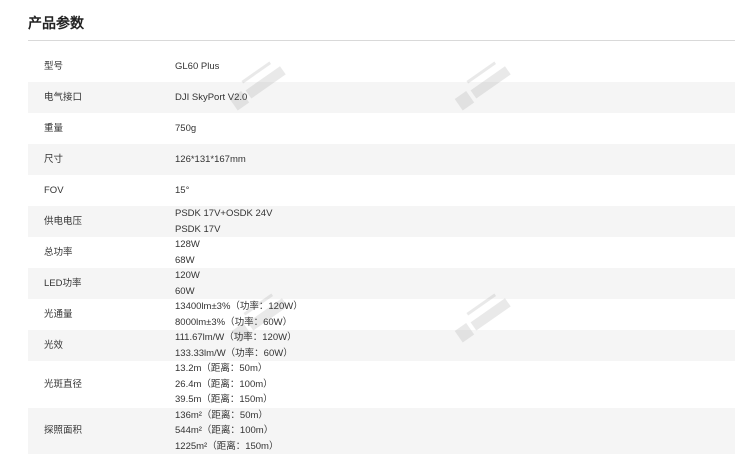 The image size is (750, 458). Describe the element at coordinates (63, 283) in the screenshot. I see `spec-label: LED功率` at that location.